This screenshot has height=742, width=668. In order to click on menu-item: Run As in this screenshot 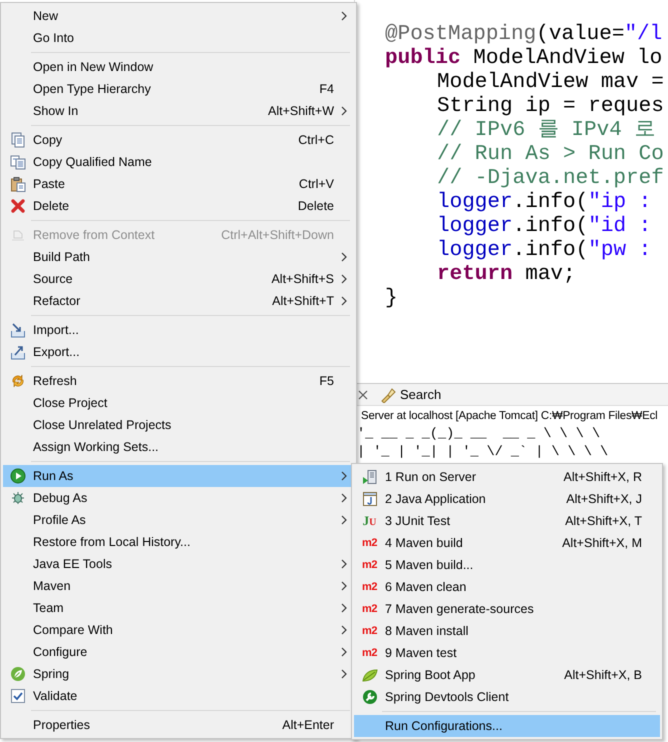, I will do `click(178, 476)`.